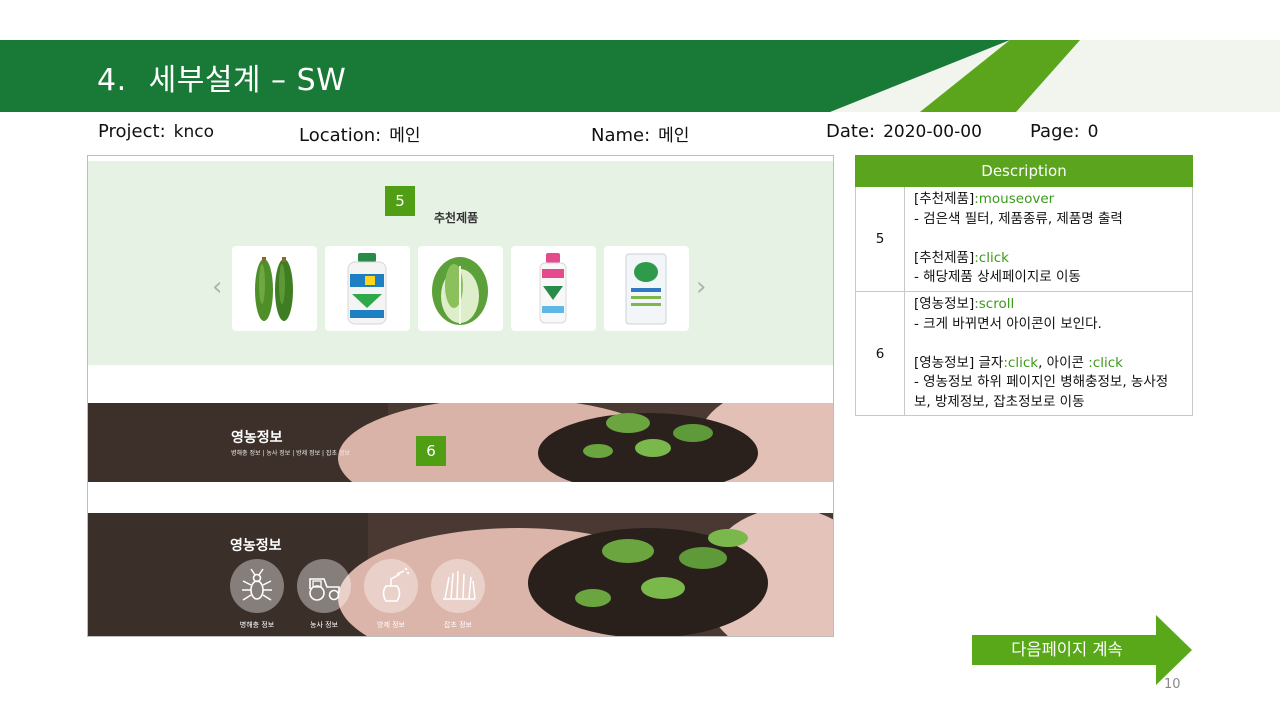 The width and height of the screenshot is (1280, 720). I want to click on product-card-fertilizer, so click(646, 288).